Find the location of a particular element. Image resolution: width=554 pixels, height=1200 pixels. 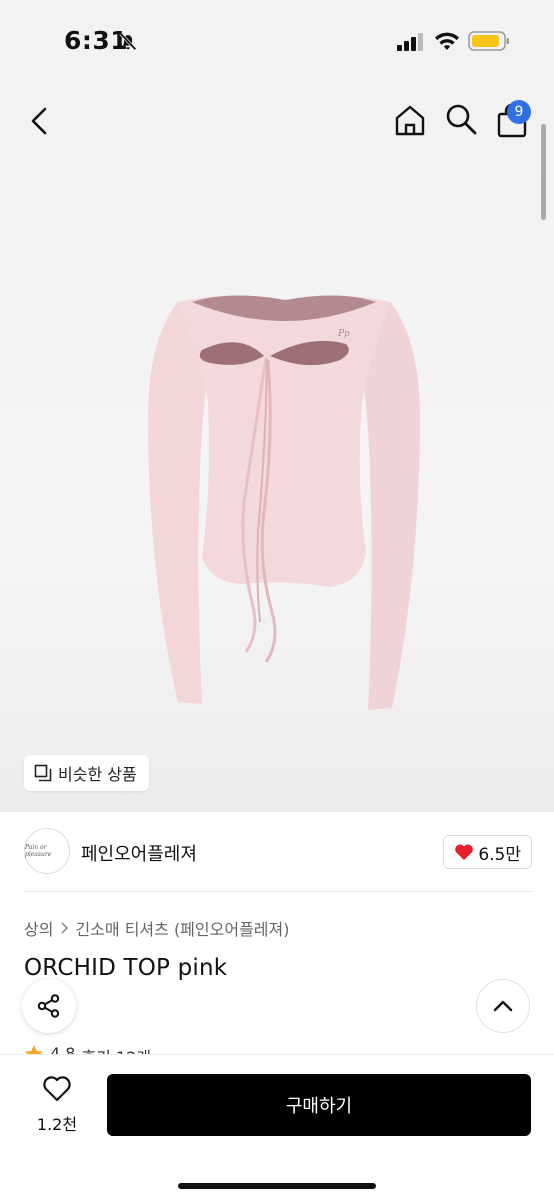

wifi-icon is located at coordinates (447, 41).